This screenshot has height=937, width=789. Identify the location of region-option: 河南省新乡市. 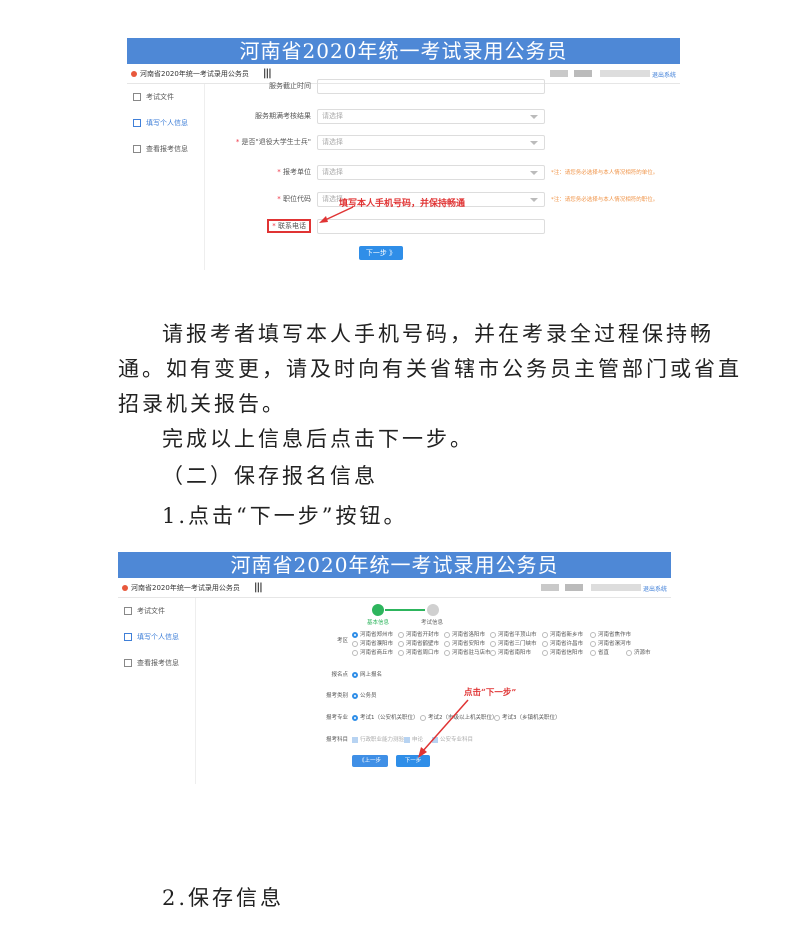
(562, 634).